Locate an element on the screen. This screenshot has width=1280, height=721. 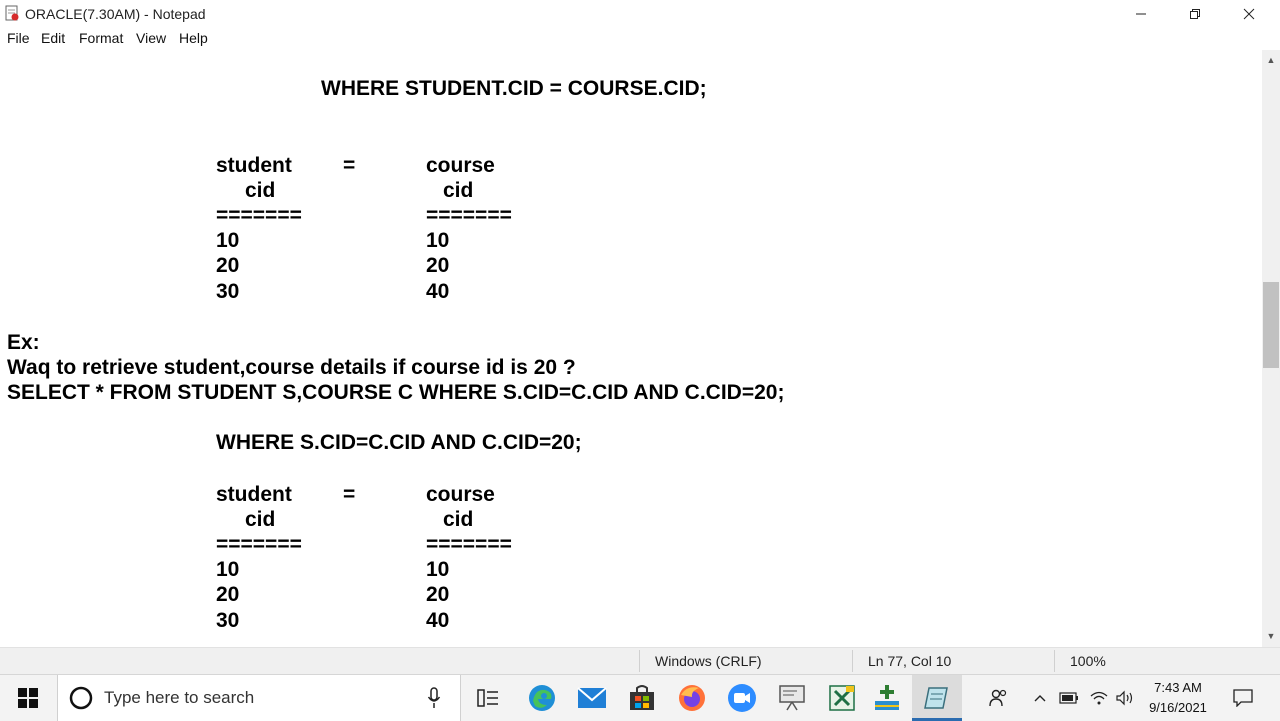
table1-row1-right: 10 is located at coordinates (438, 240).